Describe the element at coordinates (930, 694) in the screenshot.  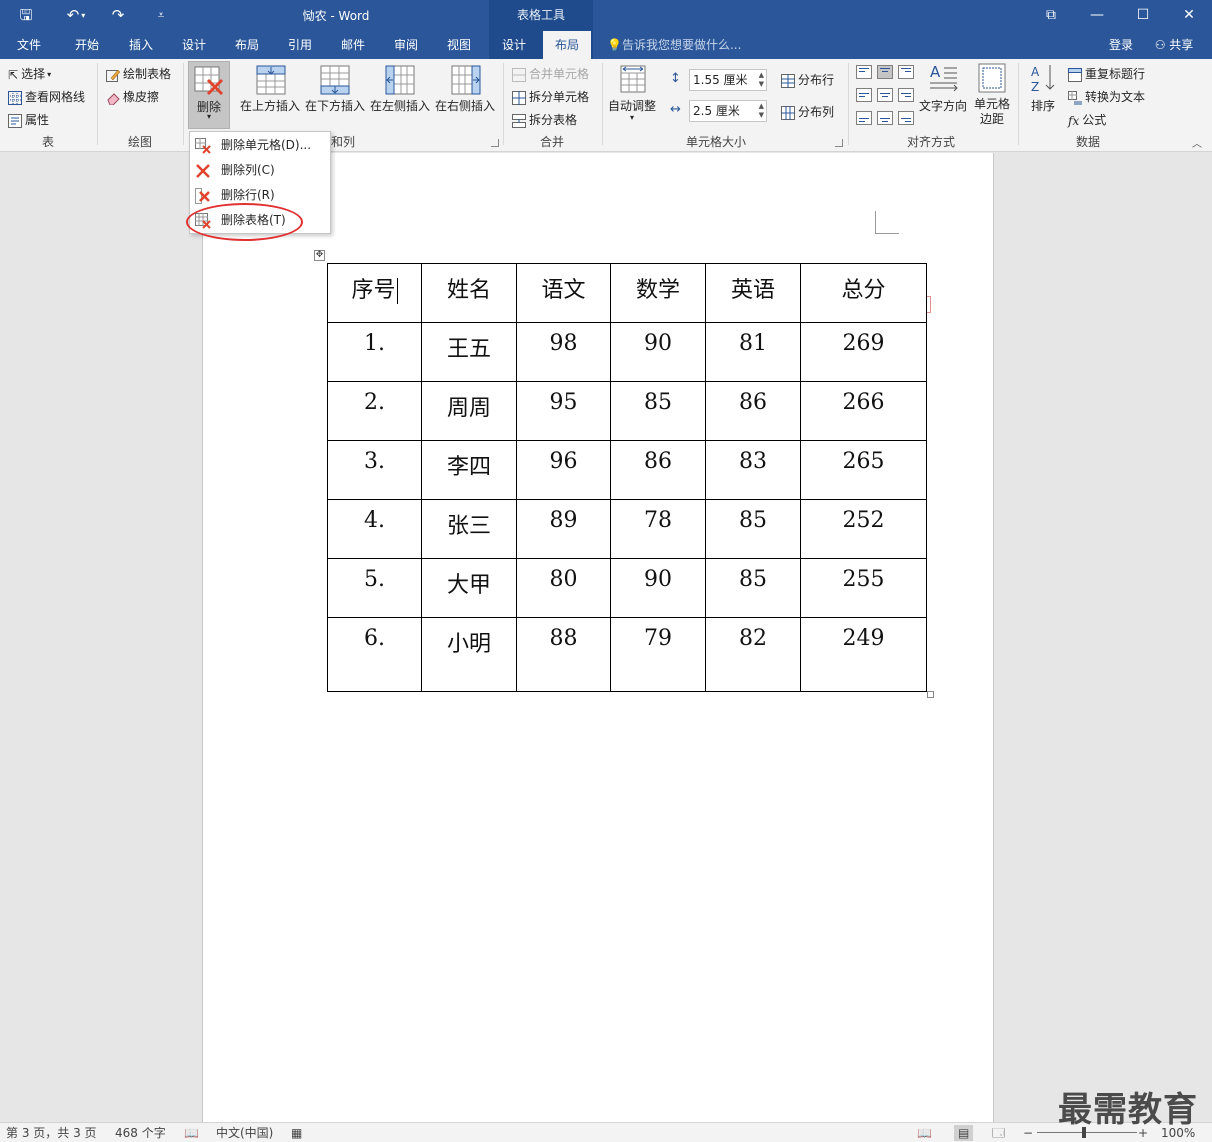
I see `table-resize-handle` at that location.